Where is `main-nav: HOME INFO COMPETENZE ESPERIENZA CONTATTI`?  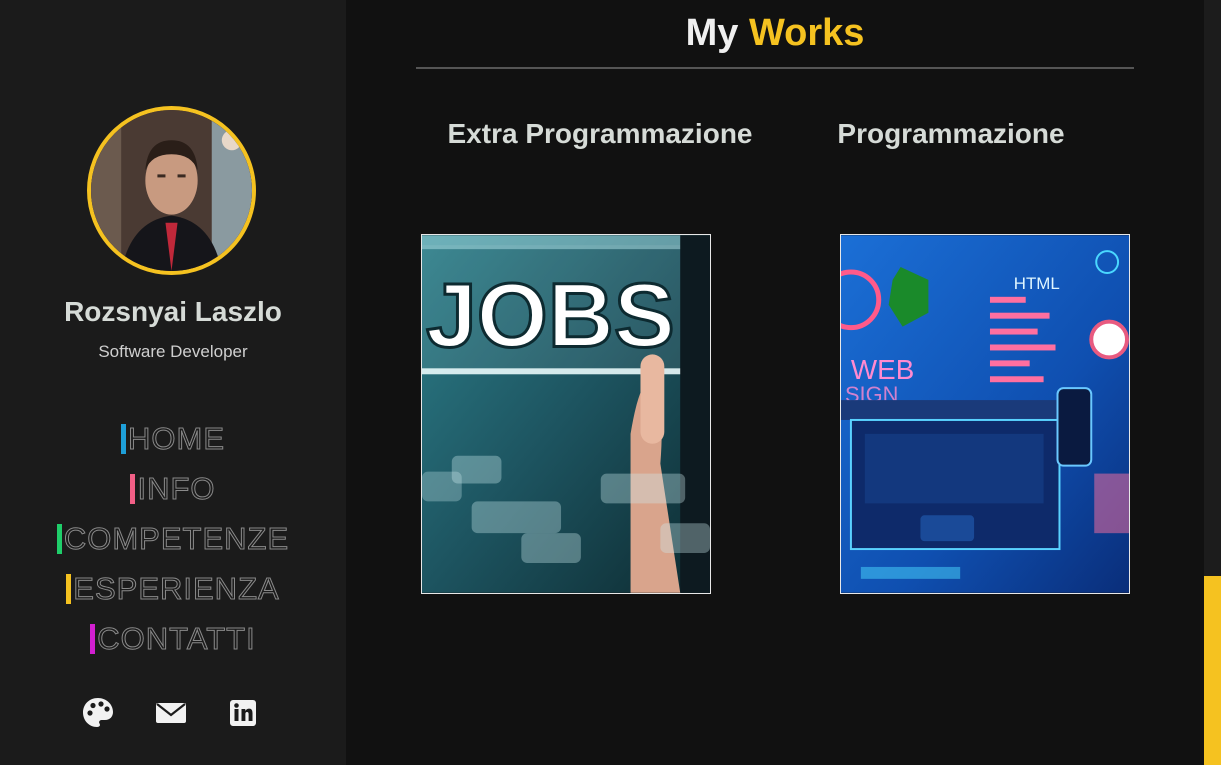 main-nav: HOME INFO COMPETENZE ESPERIENZA CONTATTI is located at coordinates (173, 539).